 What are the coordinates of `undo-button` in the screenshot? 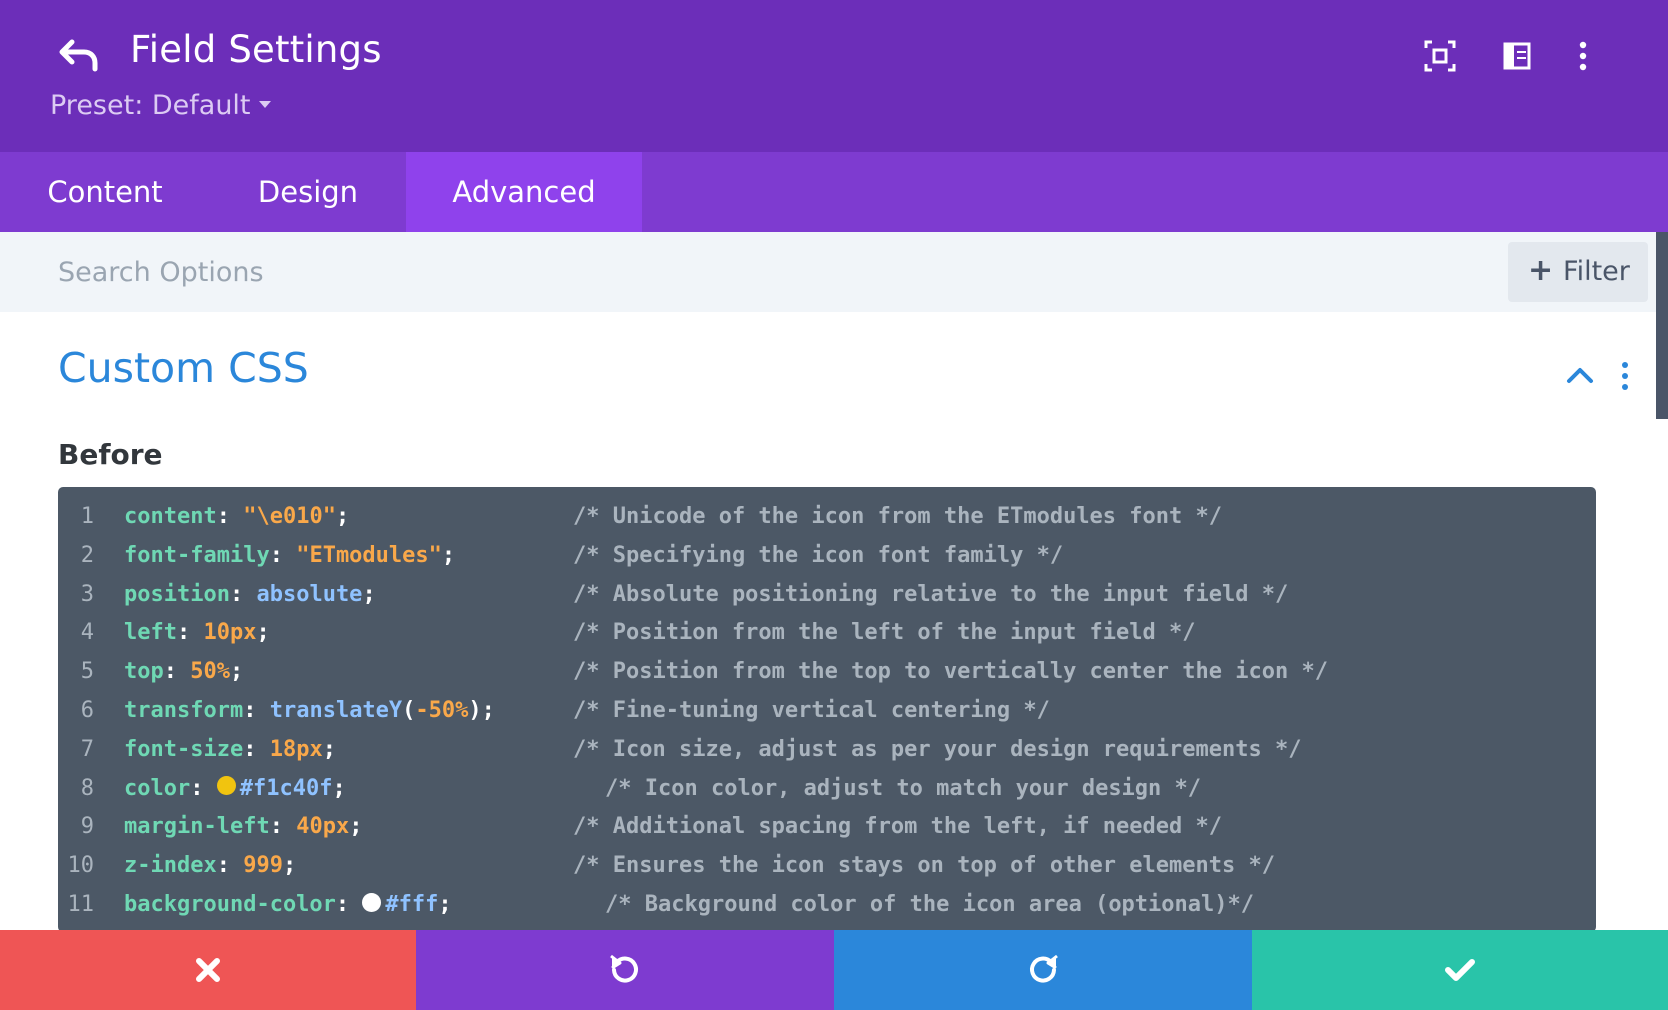 It's located at (625, 970).